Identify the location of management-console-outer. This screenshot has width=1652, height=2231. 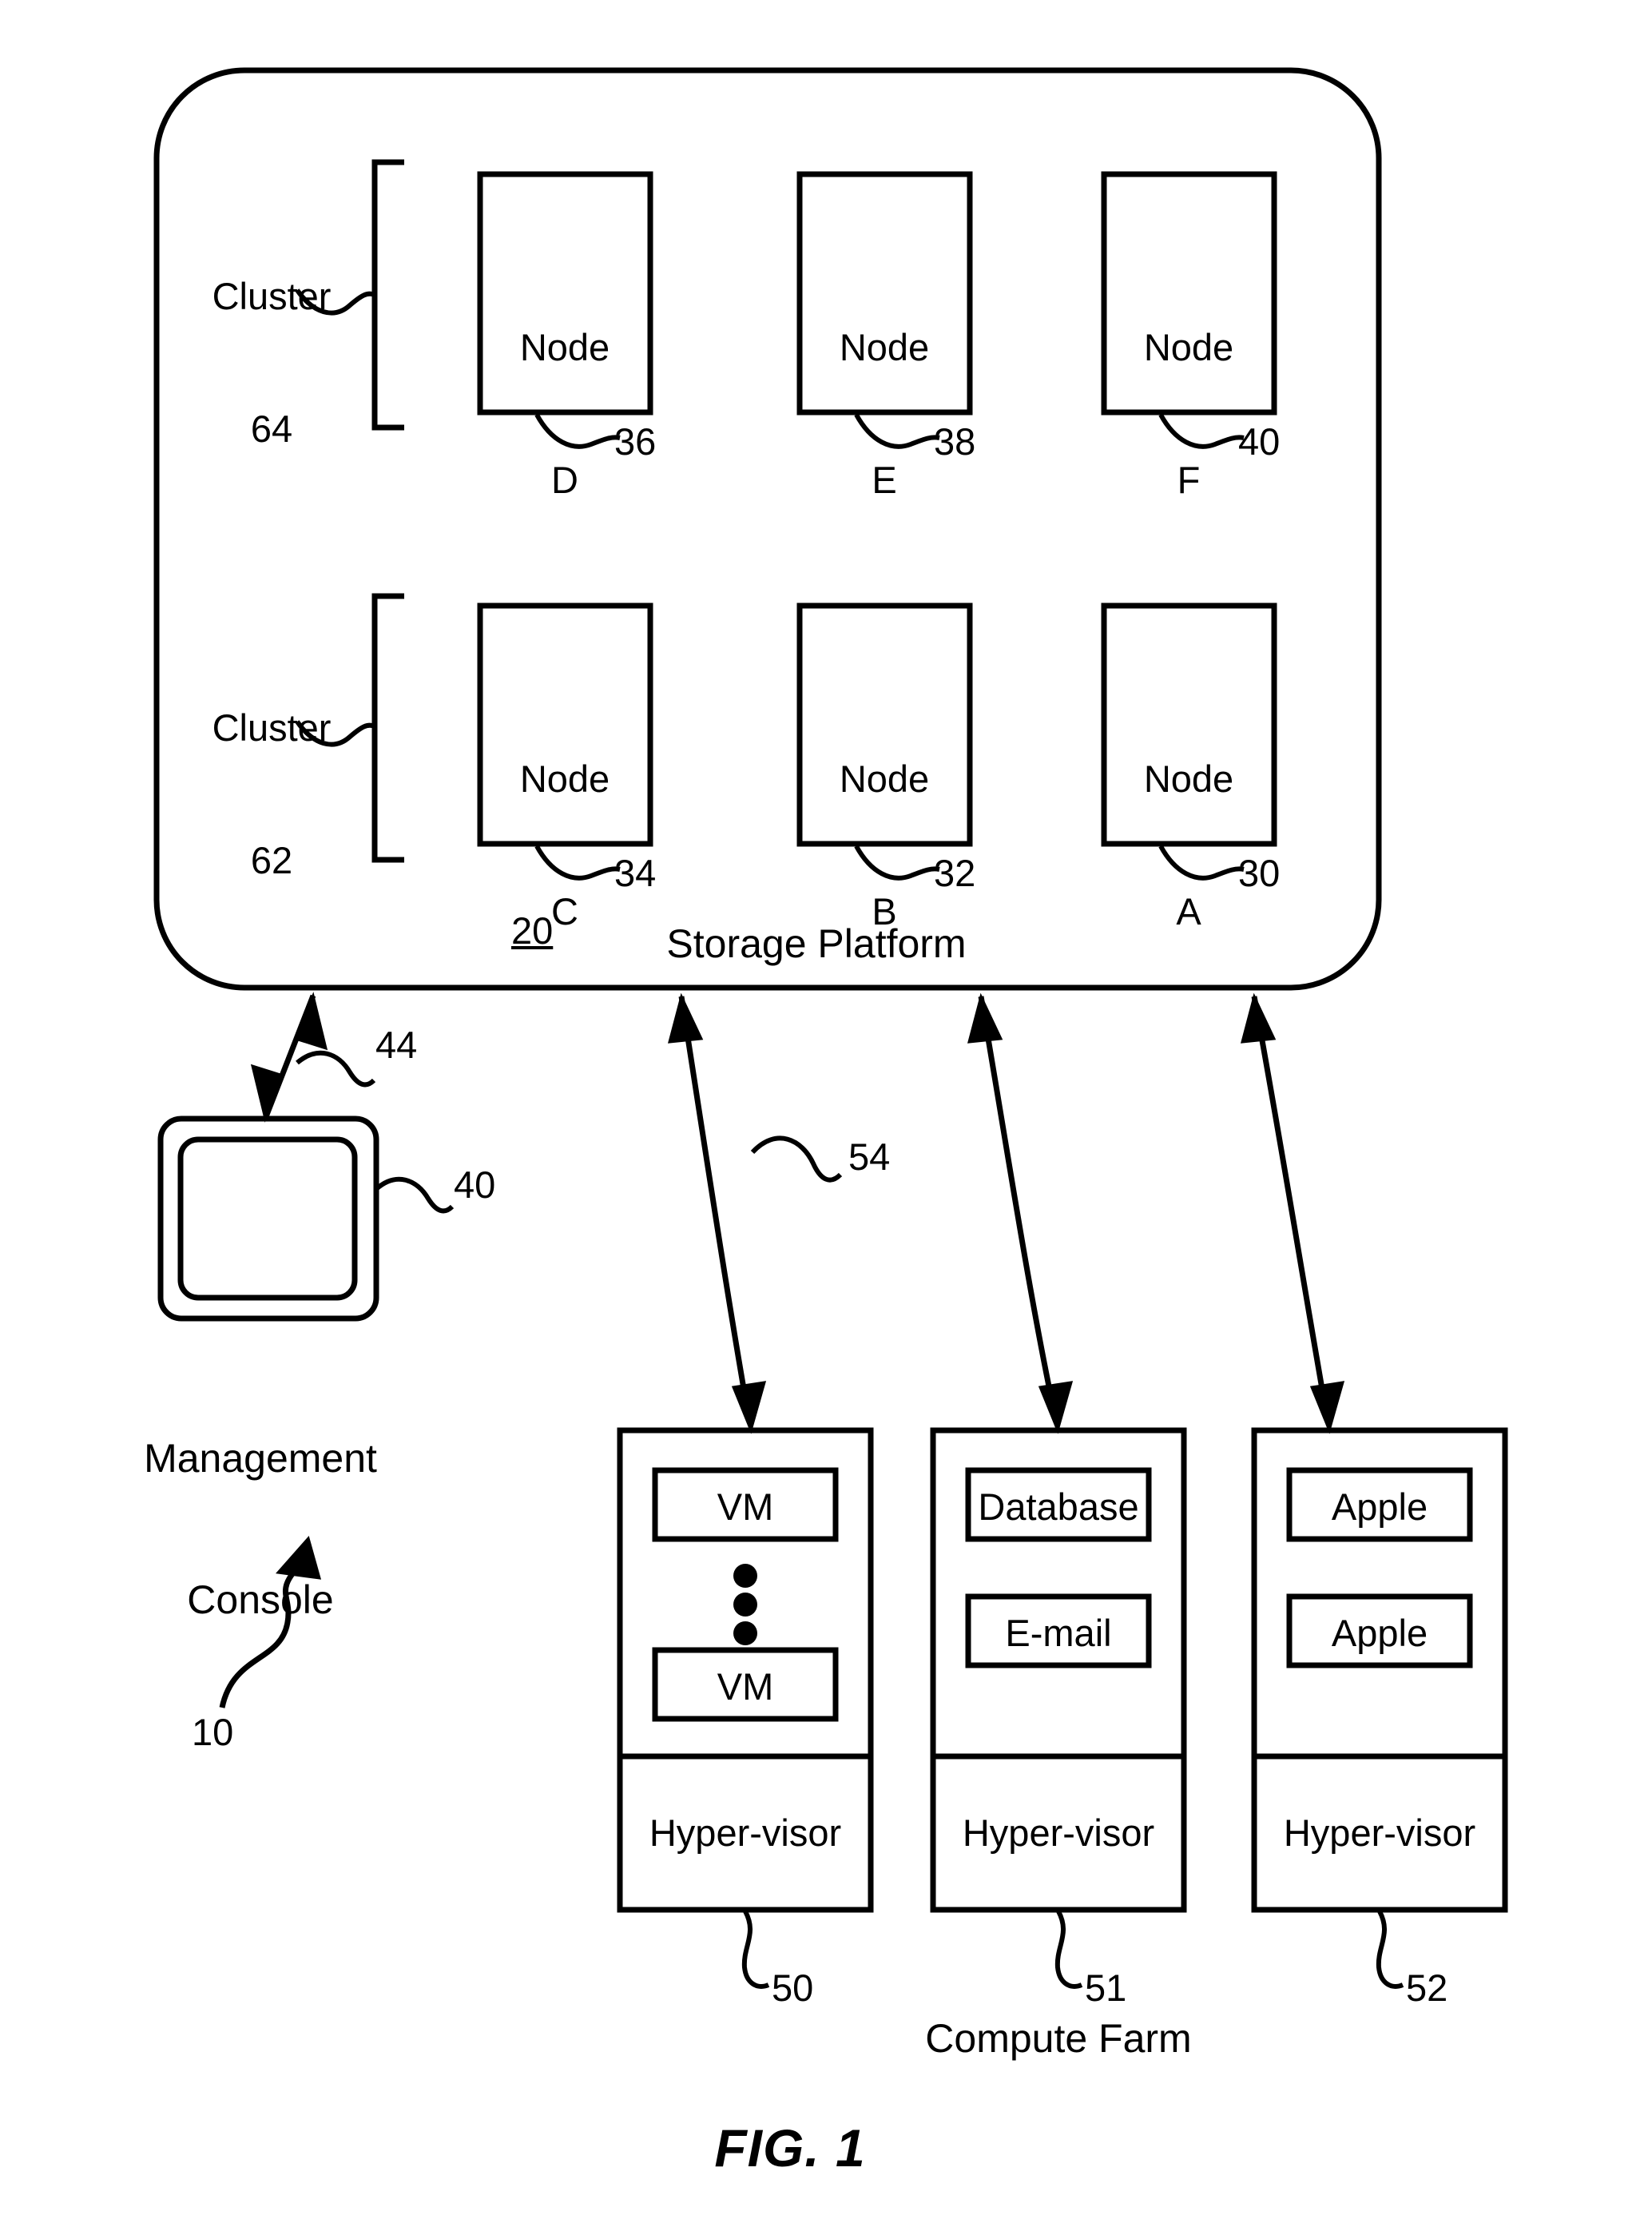
(268, 1219).